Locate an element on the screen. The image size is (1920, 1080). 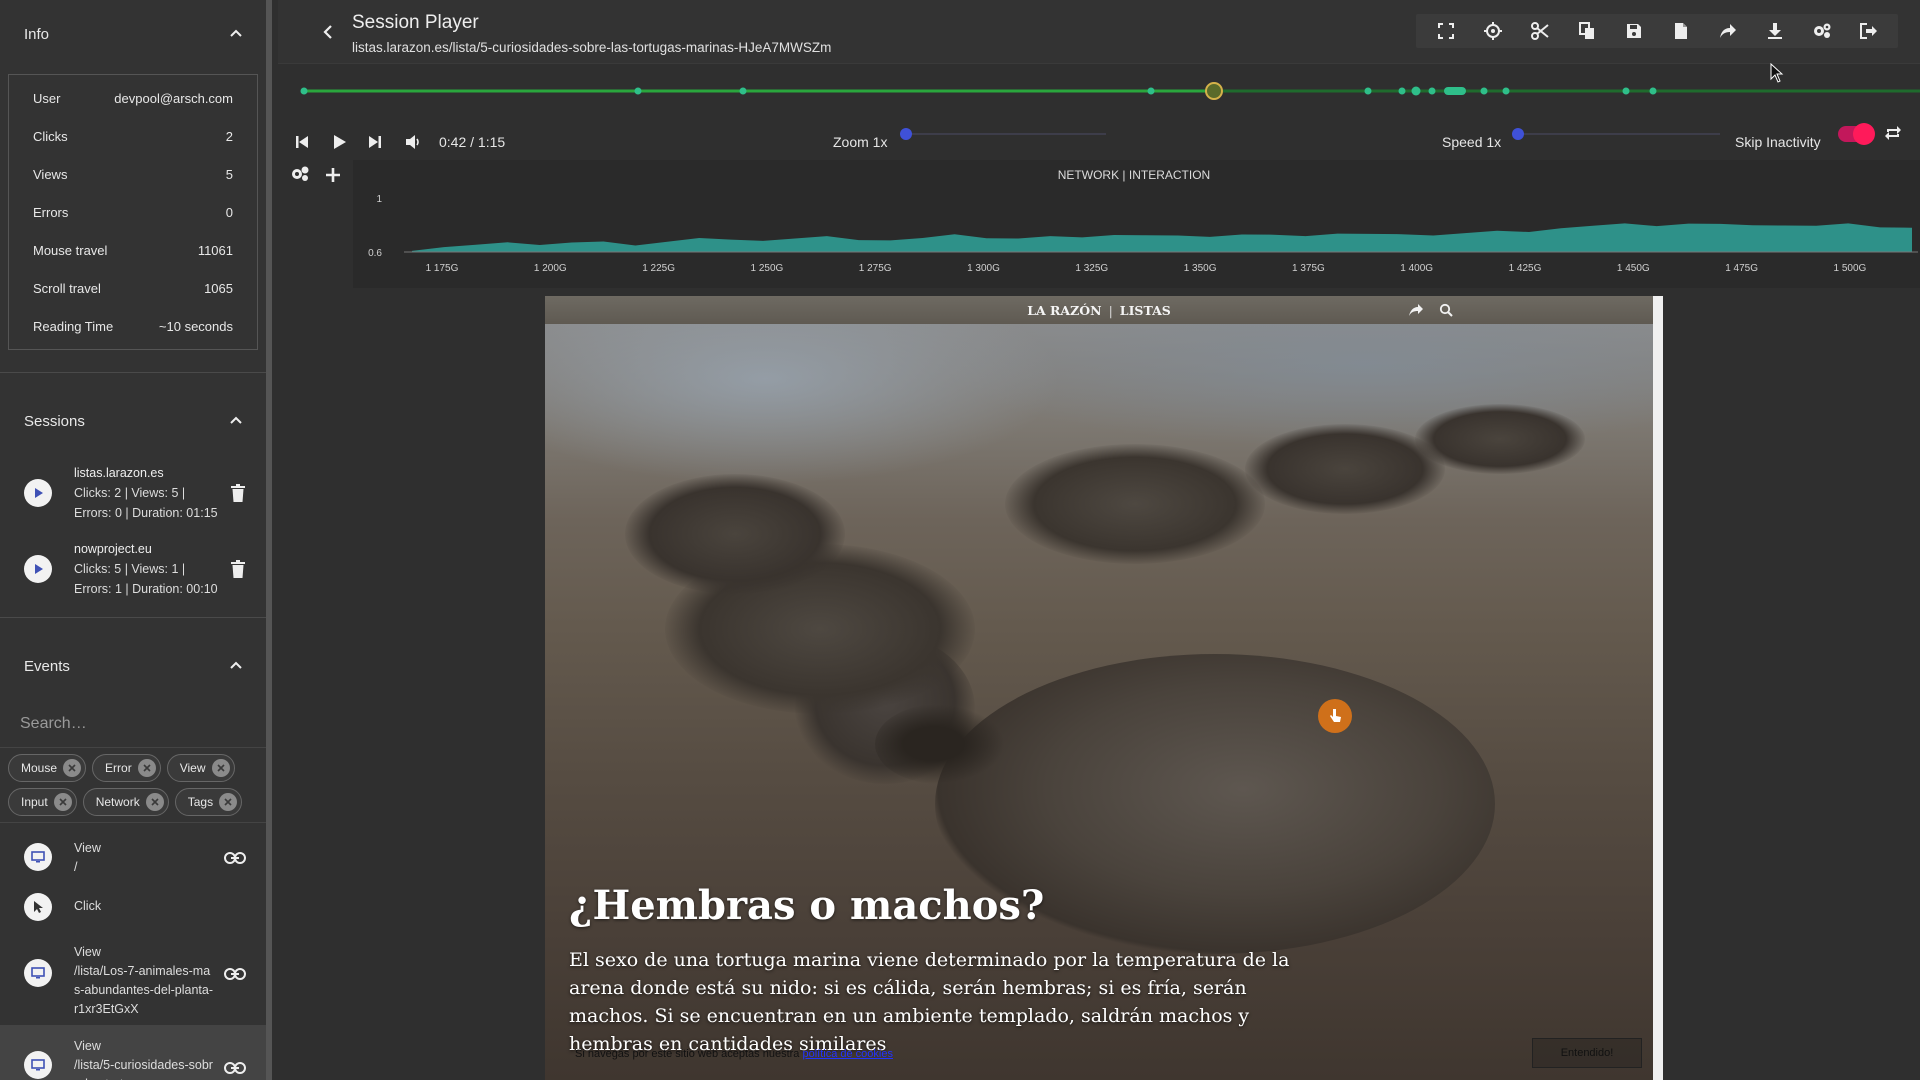
info-row-errors: Errors 0 is located at coordinates (133, 212).